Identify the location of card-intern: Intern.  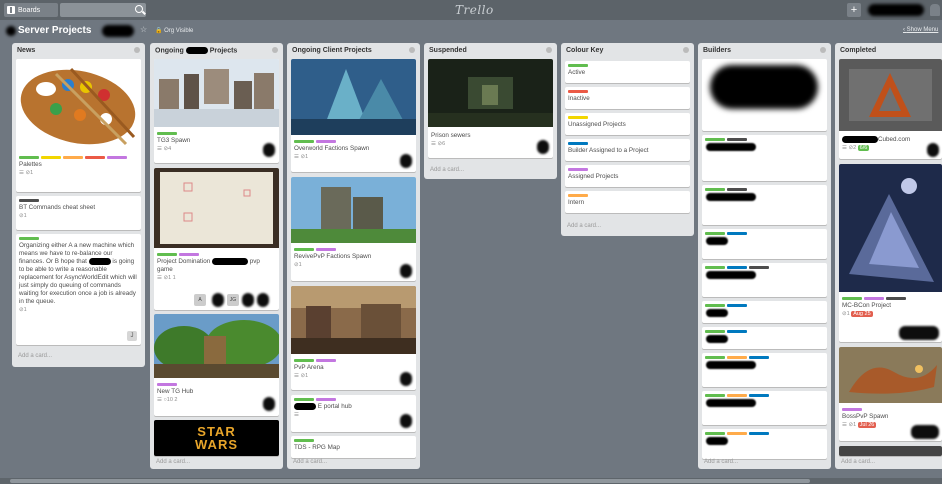
(627, 202).